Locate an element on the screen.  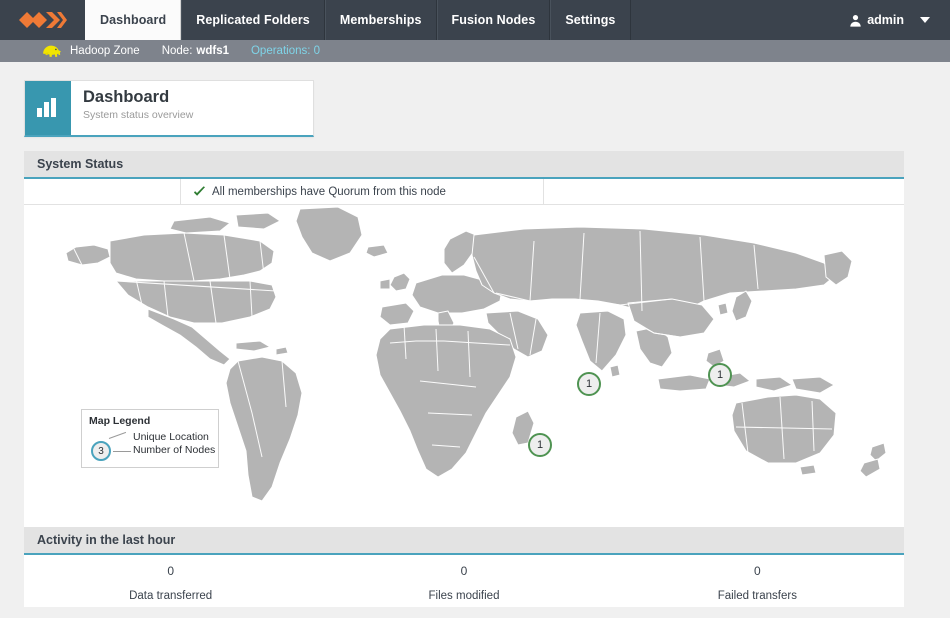
tab-memberships-label: Memberships is located at coordinates (380, 20).